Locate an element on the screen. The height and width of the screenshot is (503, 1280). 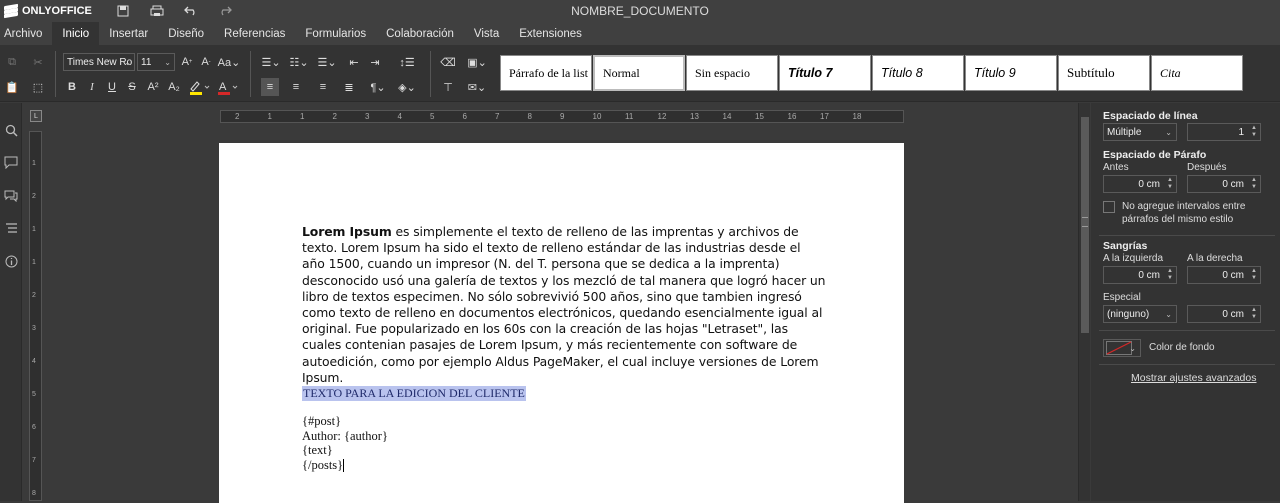
underline-icon: U is located at coordinates (112, 87).